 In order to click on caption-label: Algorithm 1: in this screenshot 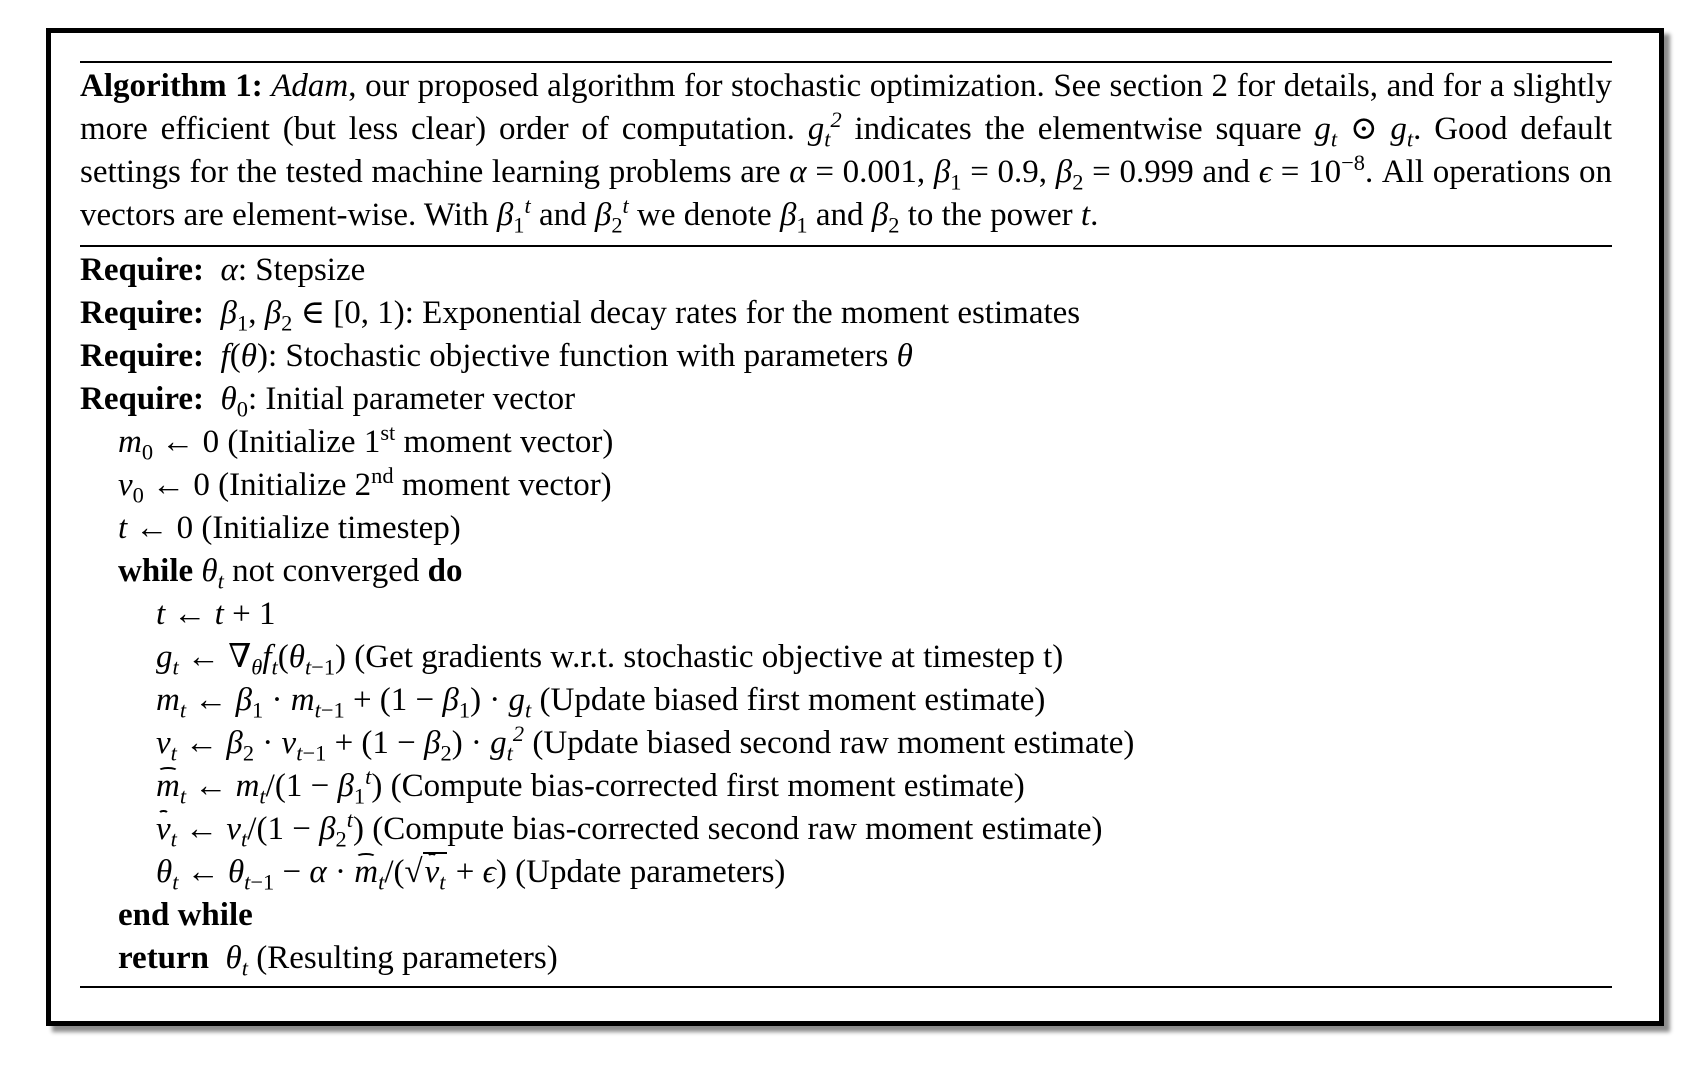, I will do `click(171, 86)`.